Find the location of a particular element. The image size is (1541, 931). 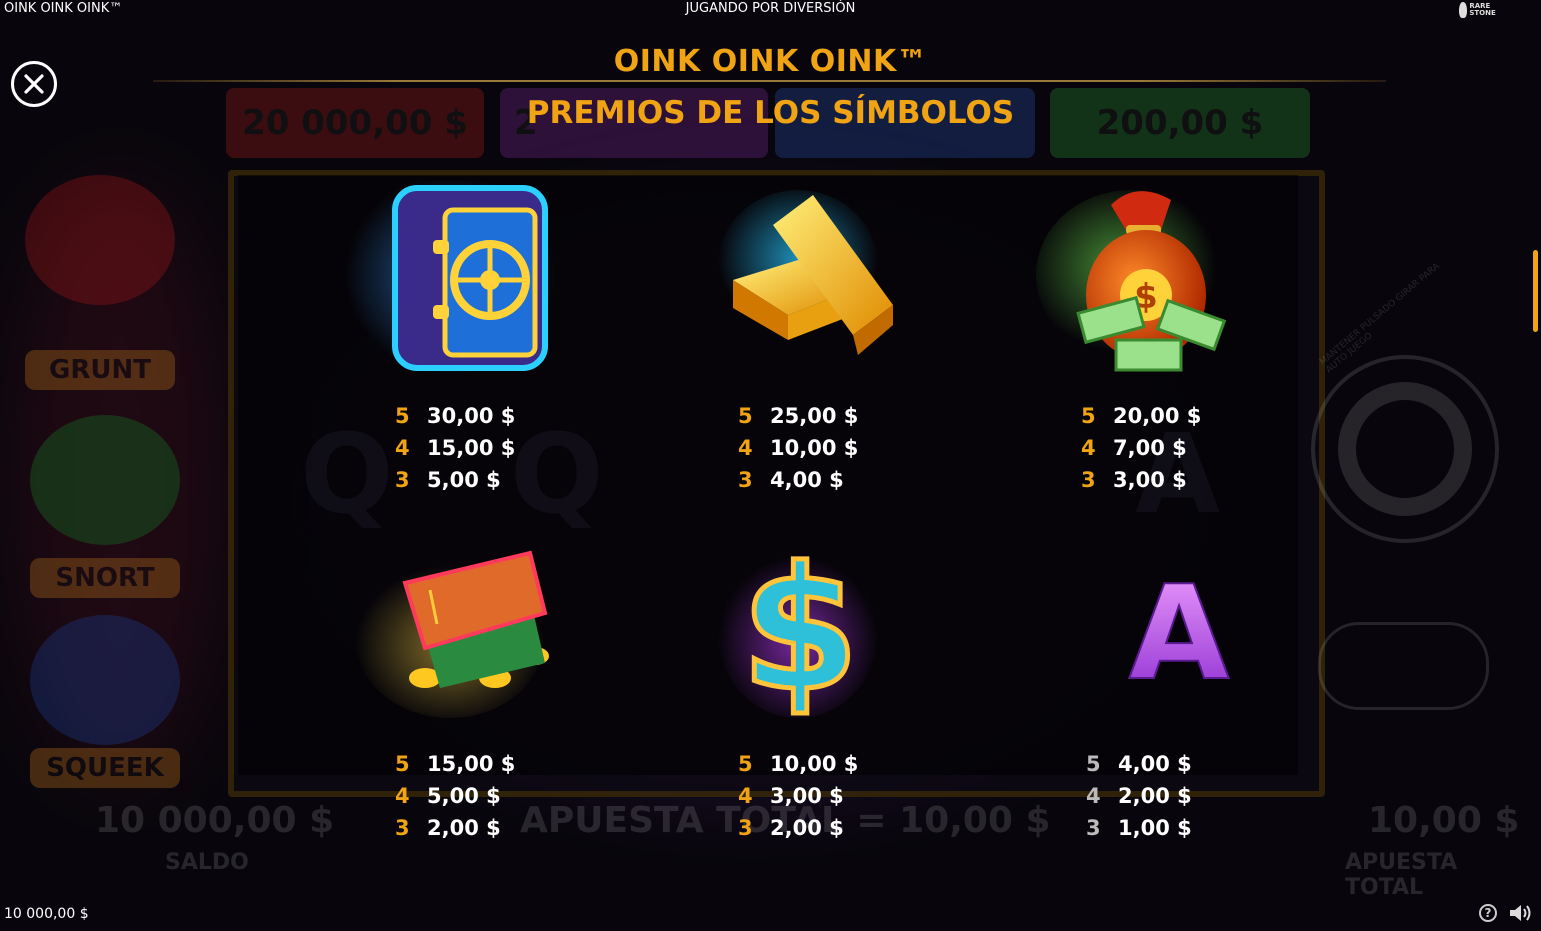

pay-row: 5 25,00 $ is located at coordinates (838, 416).